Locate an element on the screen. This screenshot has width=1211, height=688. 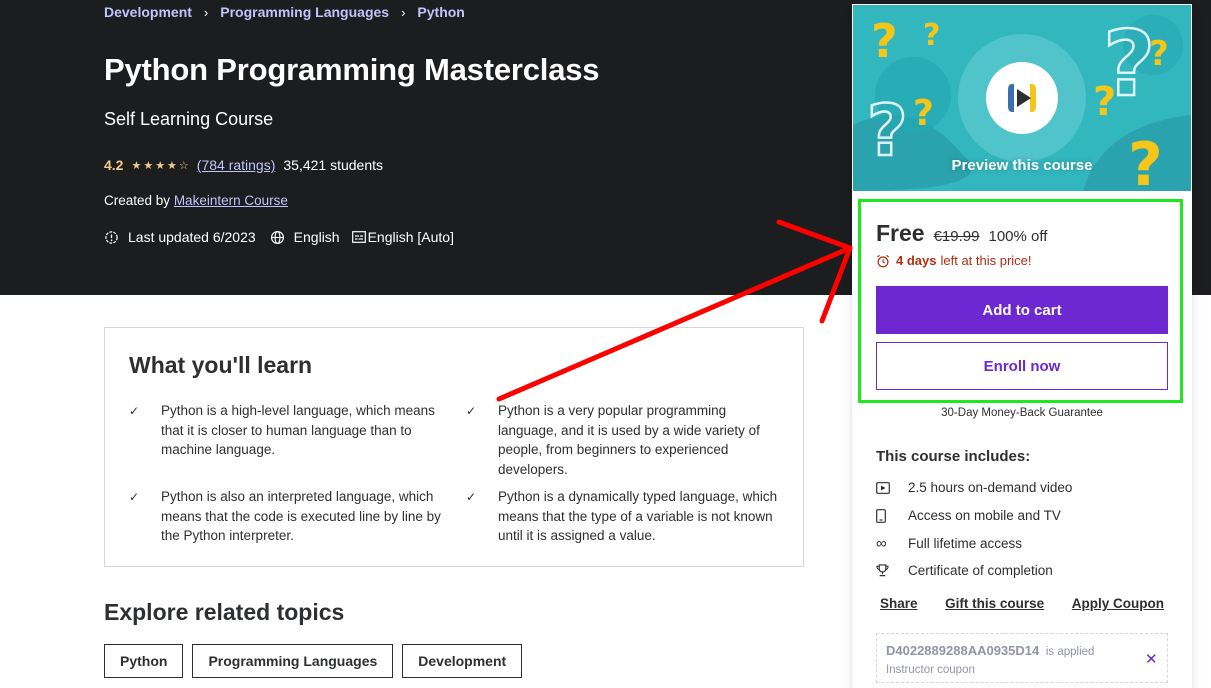
course-subtitle: Self Learning Course is located at coordinates (189, 119).